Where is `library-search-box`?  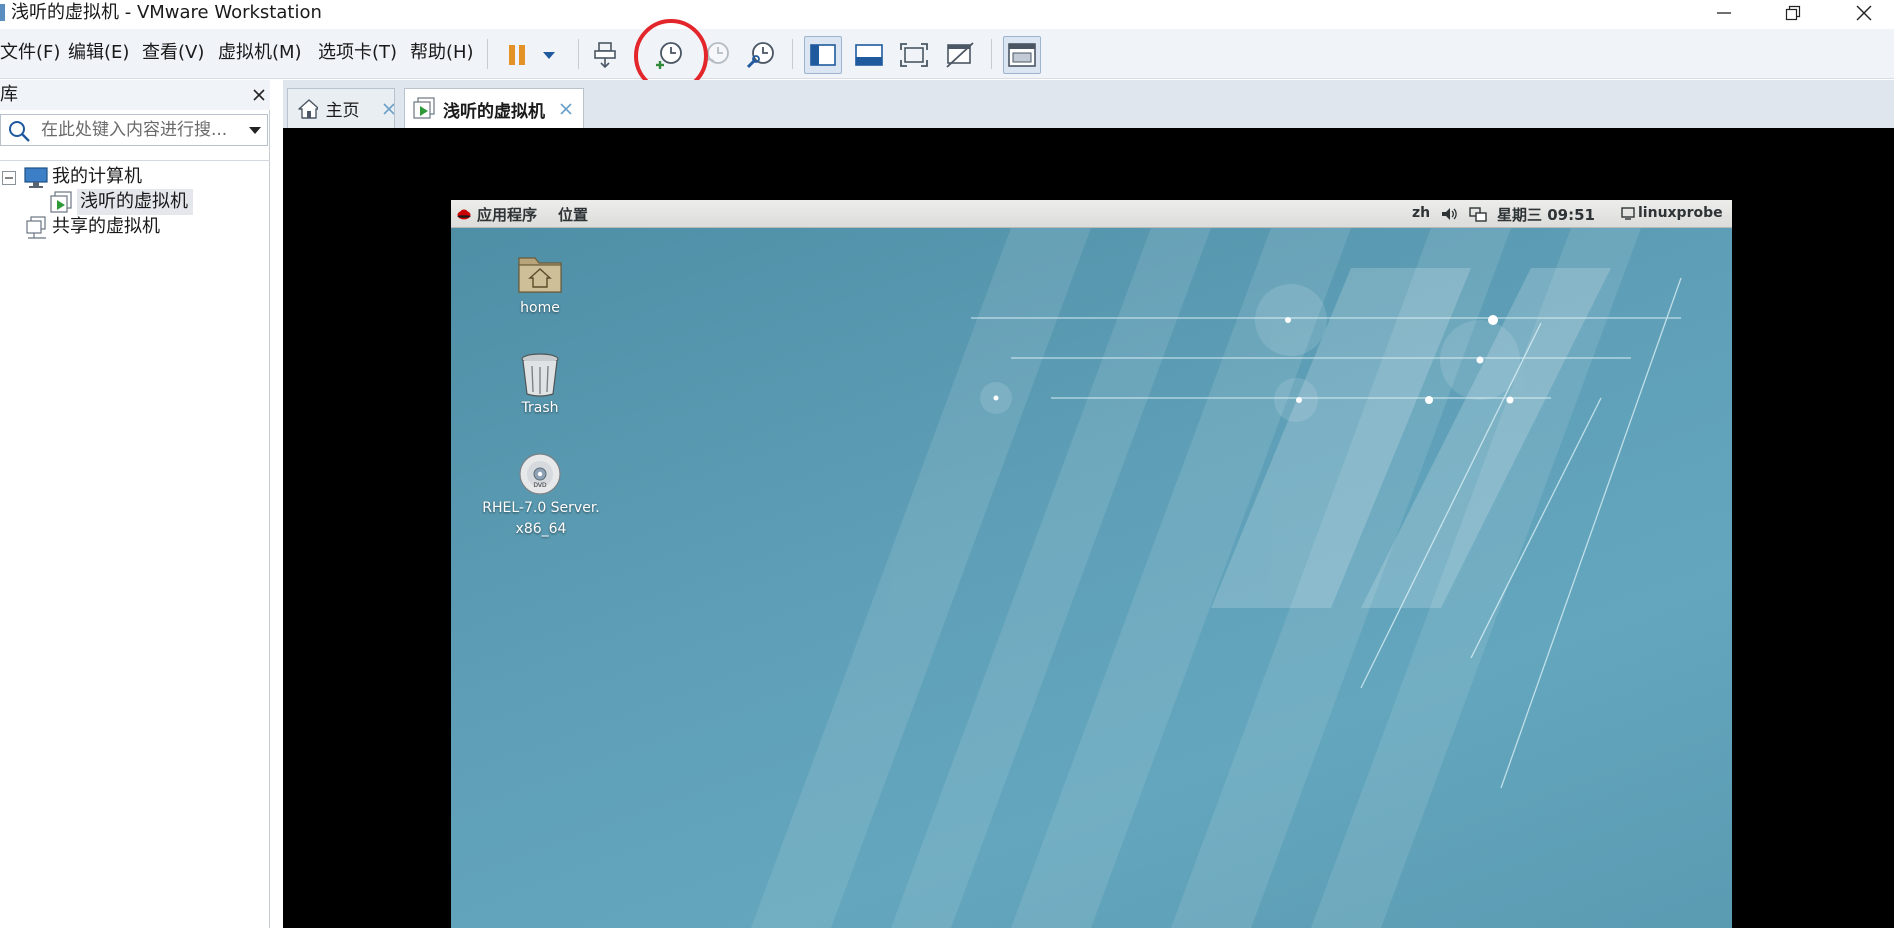 library-search-box is located at coordinates (134, 130).